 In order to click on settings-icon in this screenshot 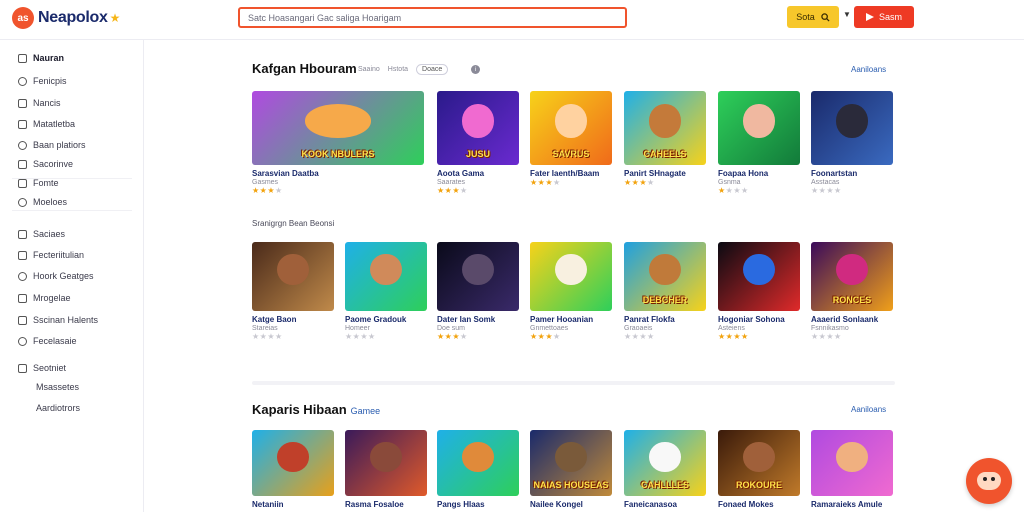, I will do `click(22, 164)`.